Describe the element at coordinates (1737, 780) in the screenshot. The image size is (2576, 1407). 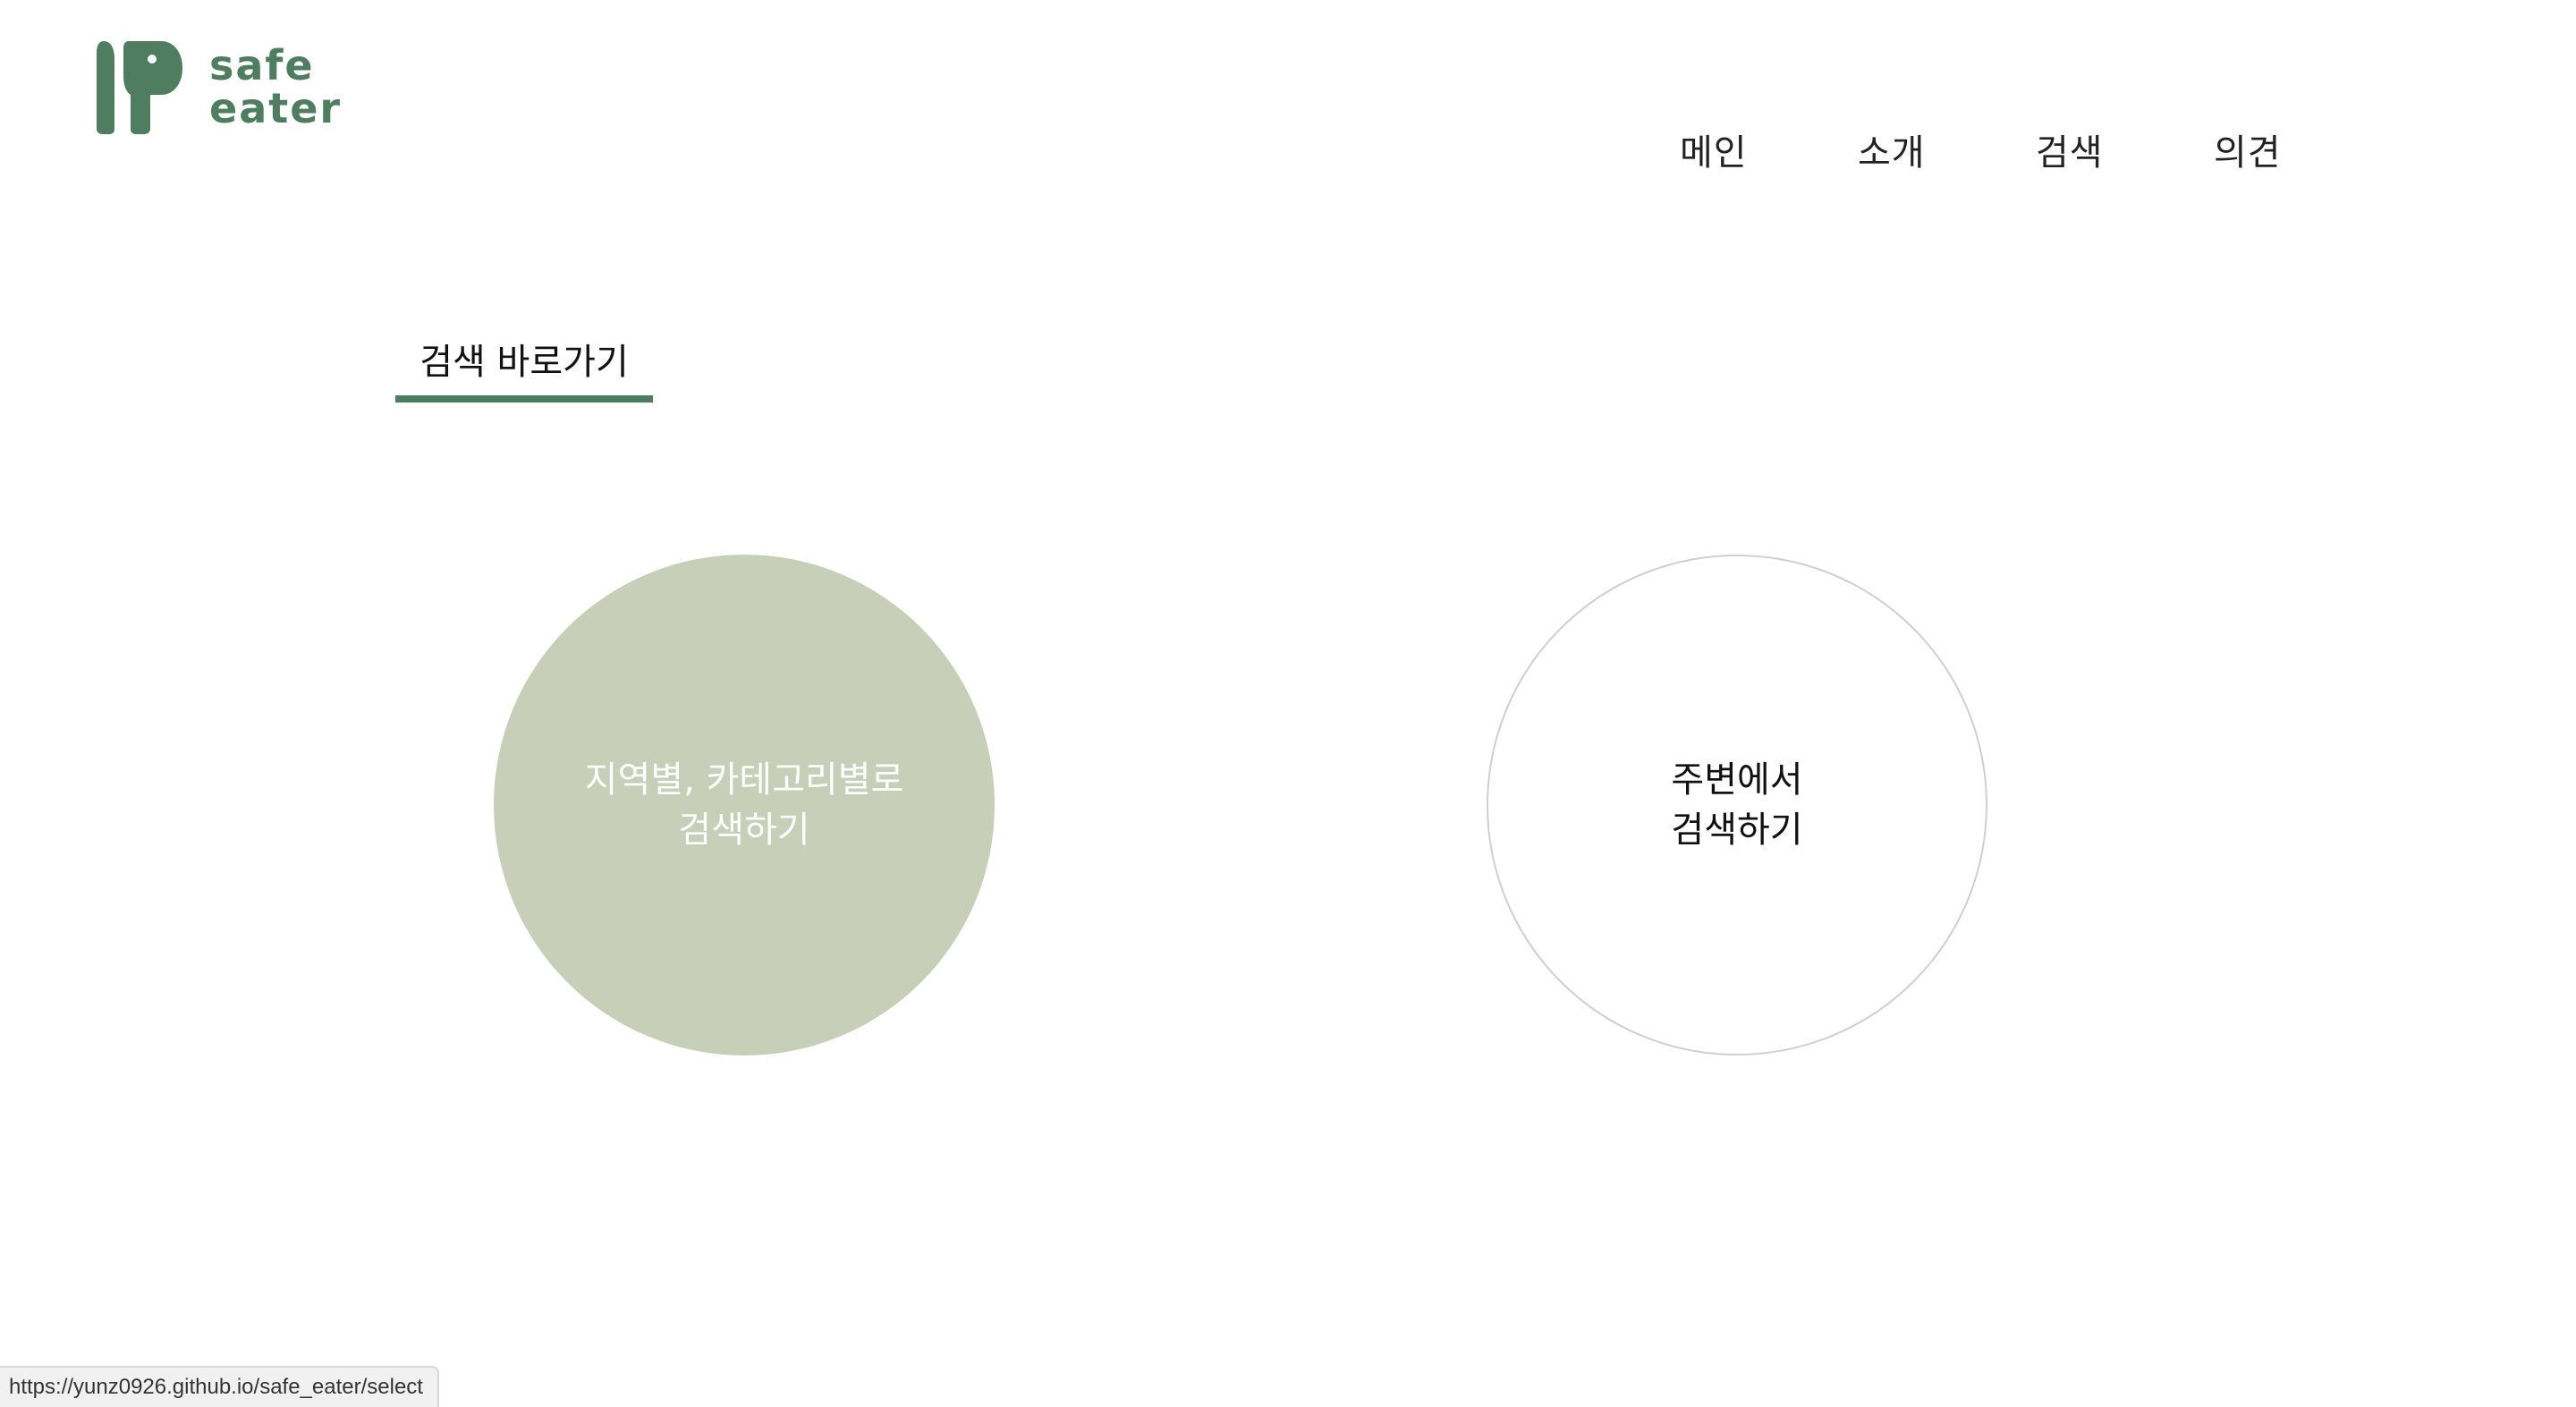
I see `search-nearby-line1: 주변에서` at that location.